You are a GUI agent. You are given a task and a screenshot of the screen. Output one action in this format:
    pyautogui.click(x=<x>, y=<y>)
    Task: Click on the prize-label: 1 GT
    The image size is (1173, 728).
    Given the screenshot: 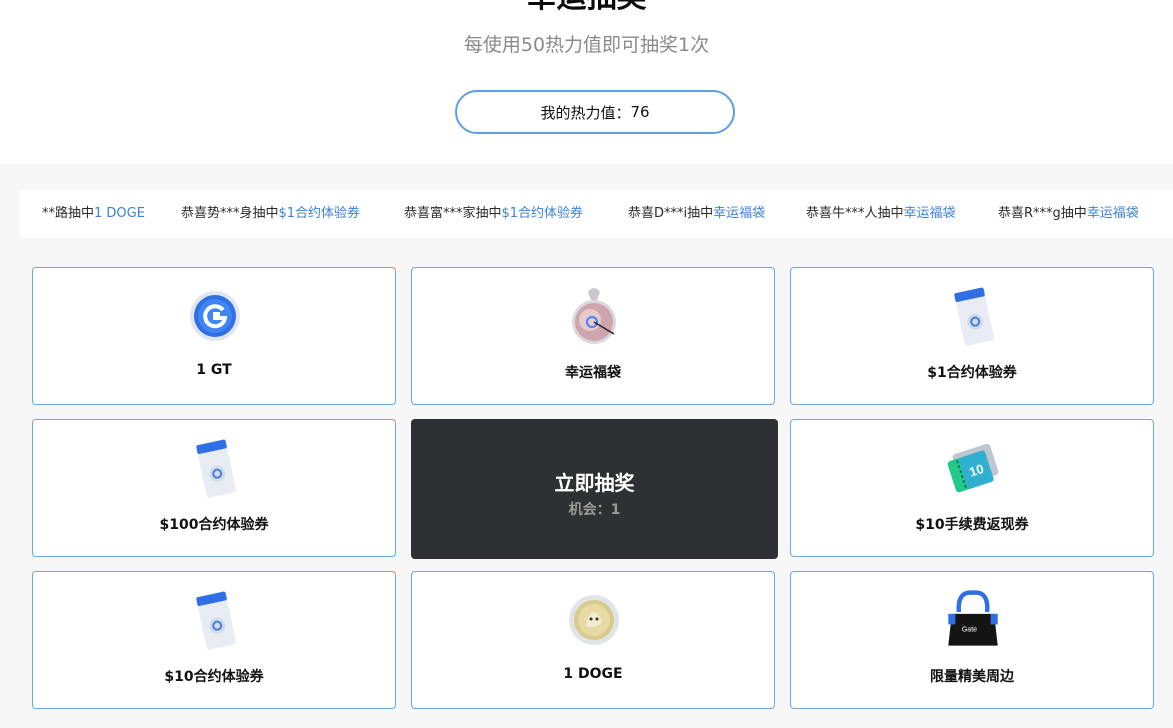 What is the action you would take?
    pyautogui.click(x=214, y=370)
    